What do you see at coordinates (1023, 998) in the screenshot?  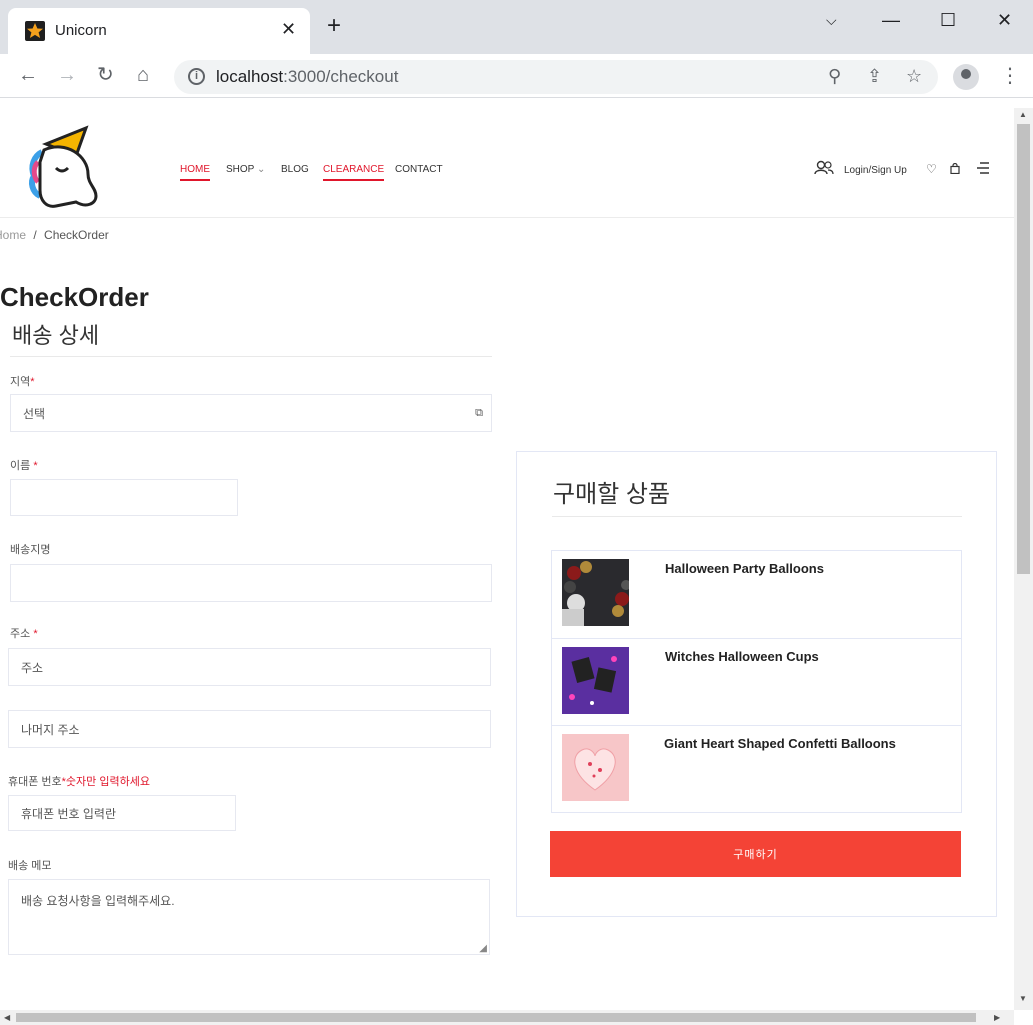 I see `scroll-down-icon: ▼` at bounding box center [1023, 998].